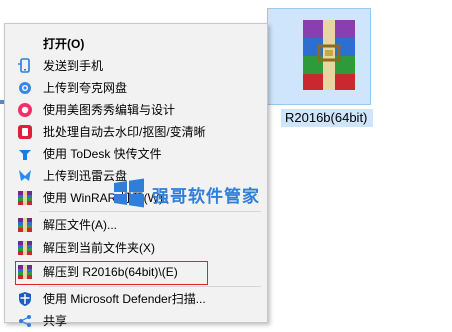 The image size is (452, 332). I want to click on menu-item-label: 打开(O), so click(64, 44).